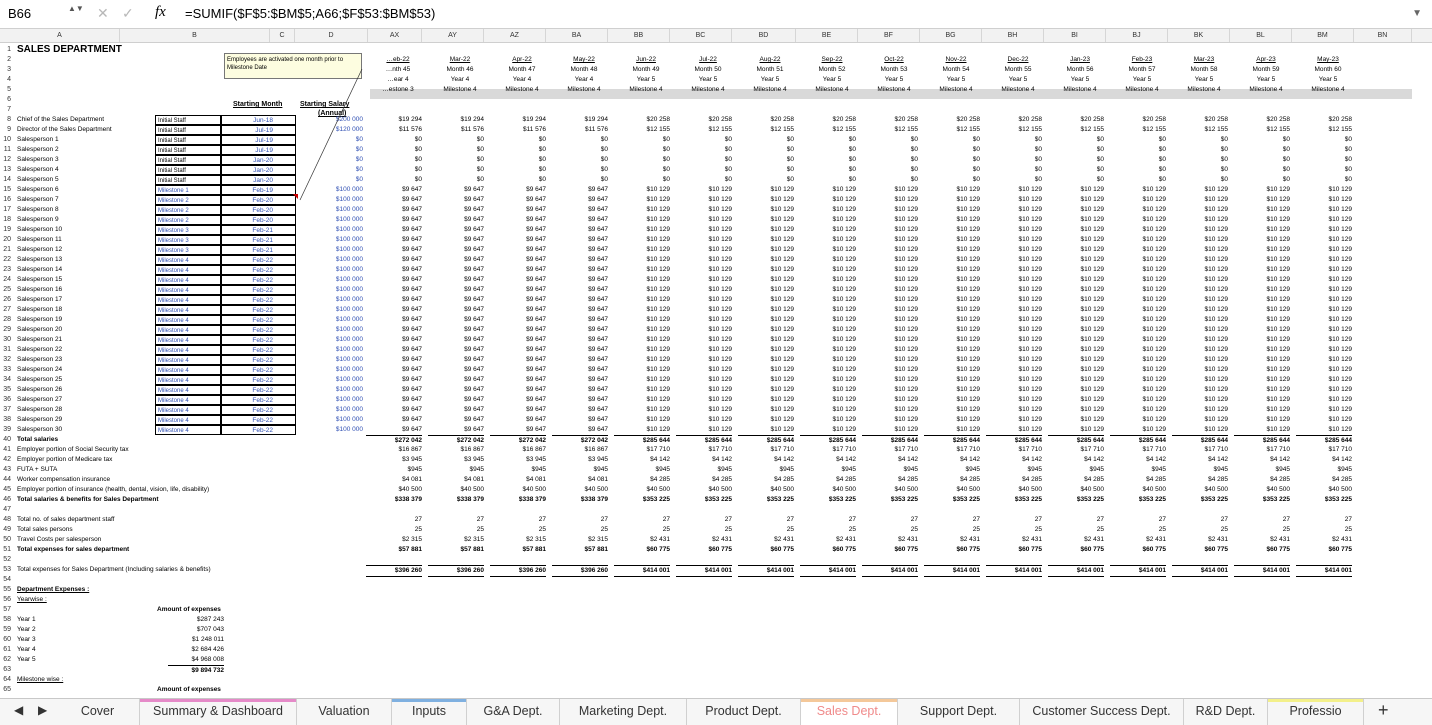  I want to click on sheet-tab-label: Sales Dept., so click(849, 711).